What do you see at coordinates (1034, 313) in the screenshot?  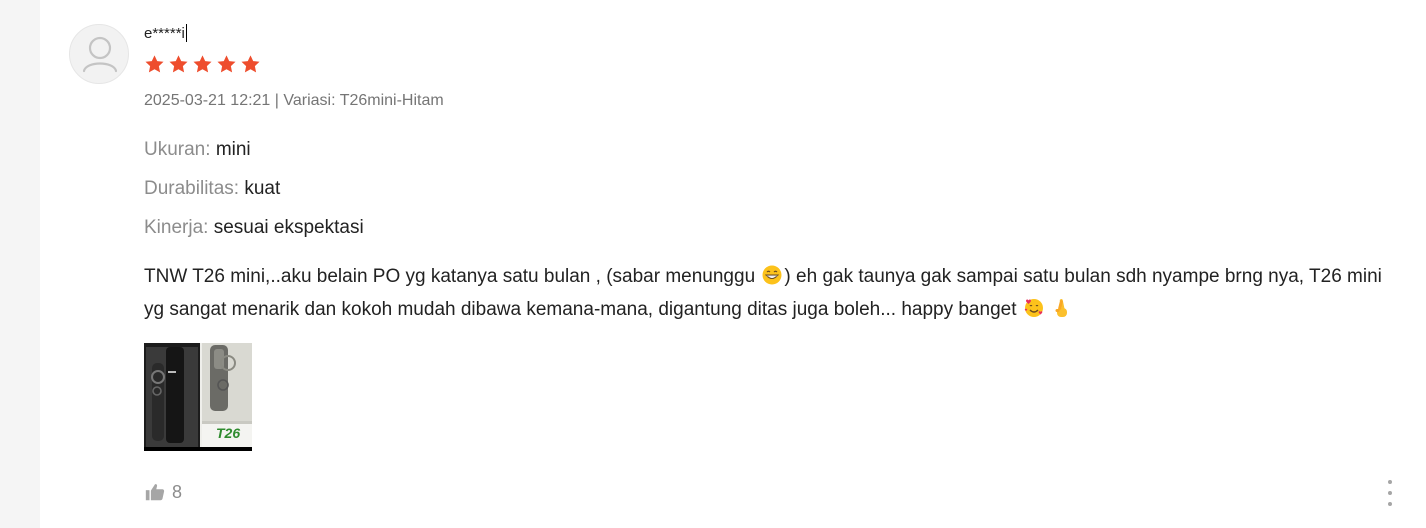 I see `smiling-face-with-hearts-emoji` at bounding box center [1034, 313].